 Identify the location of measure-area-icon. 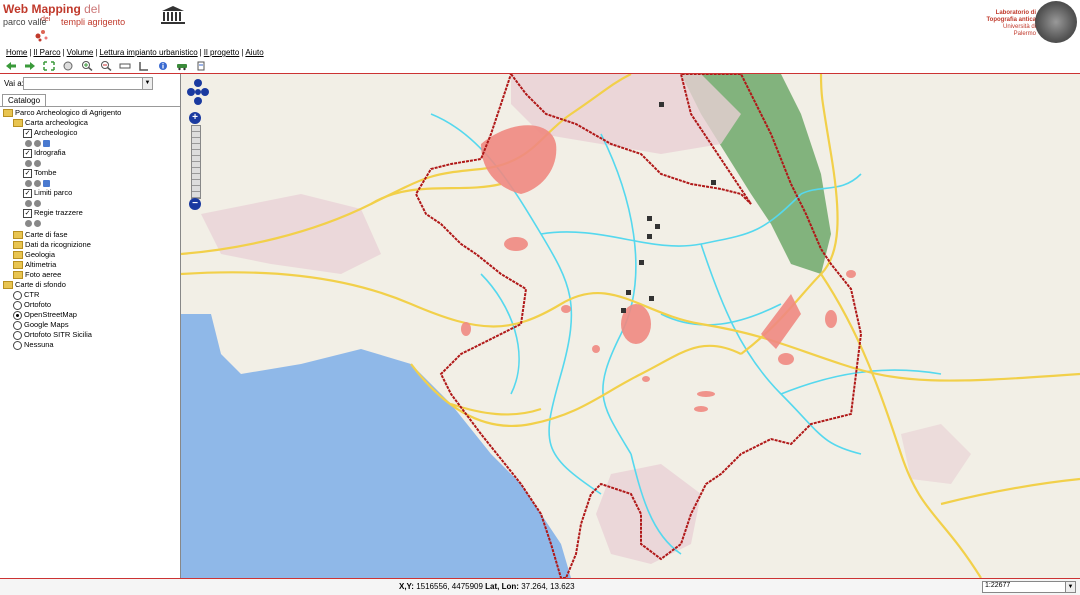
(144, 66).